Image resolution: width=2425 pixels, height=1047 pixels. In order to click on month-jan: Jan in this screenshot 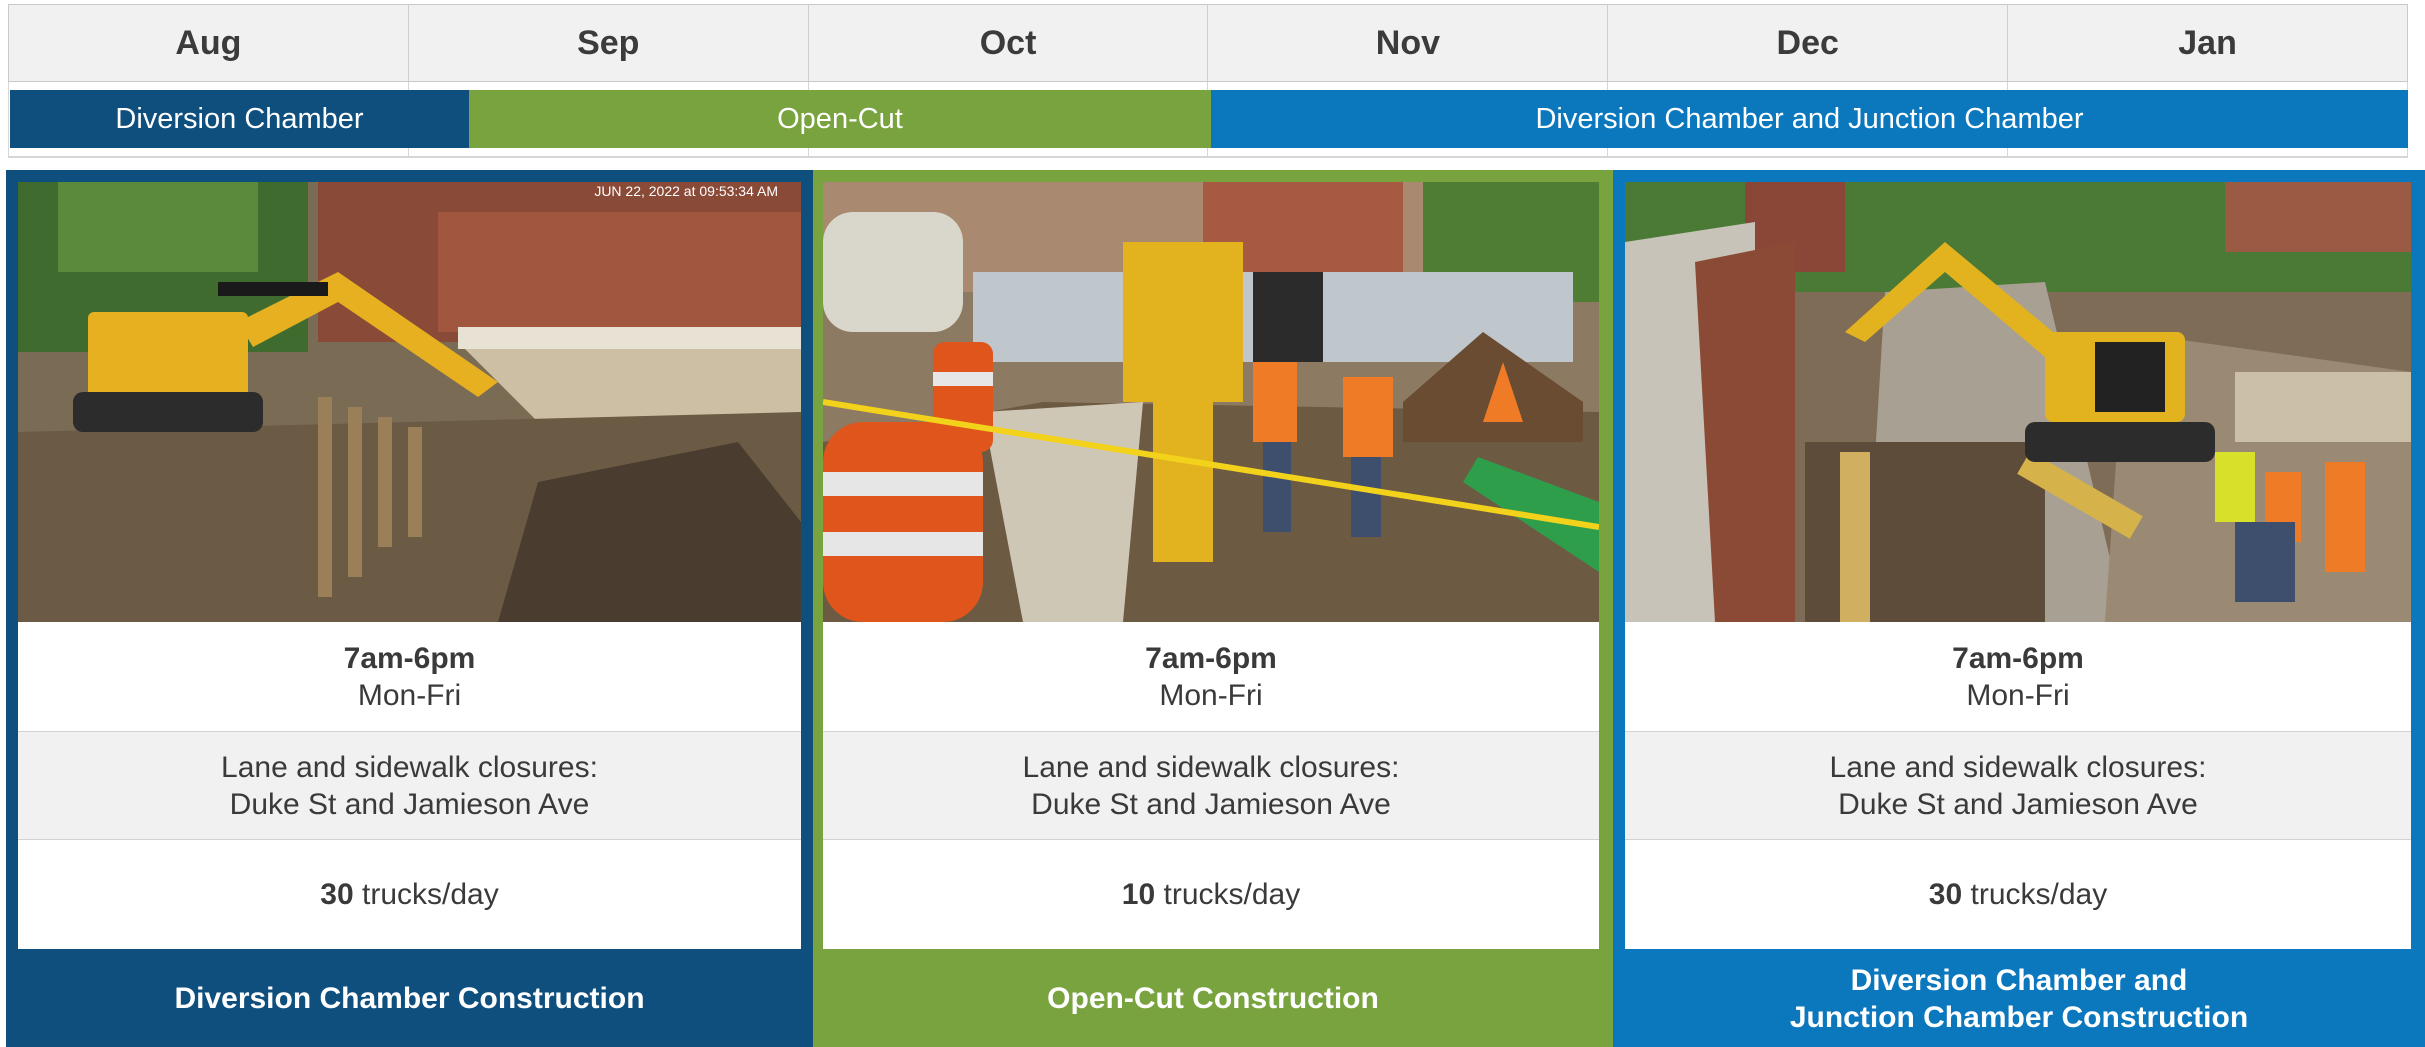, I will do `click(2207, 42)`.